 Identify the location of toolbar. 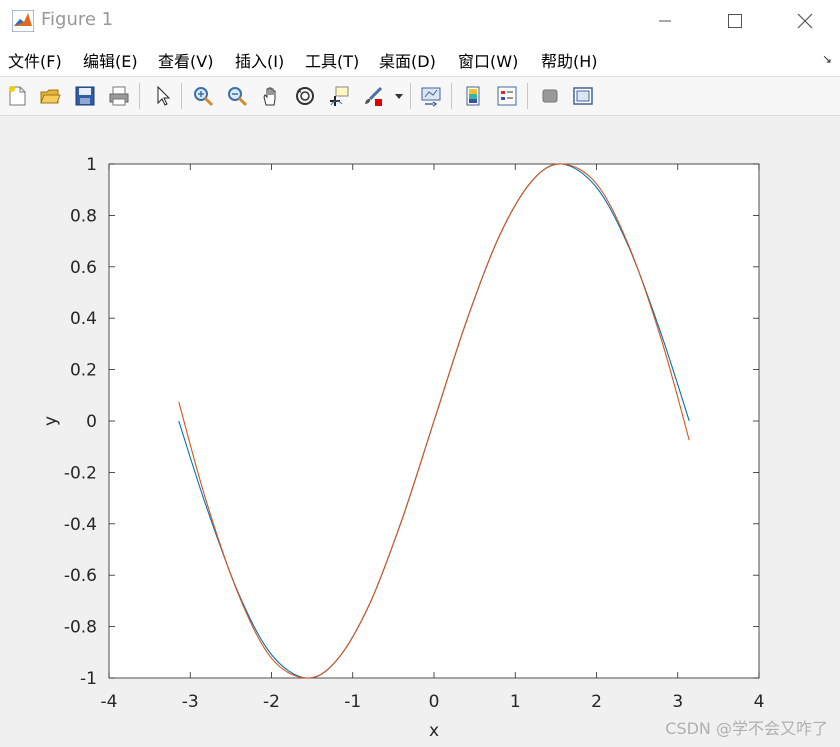
(420, 96).